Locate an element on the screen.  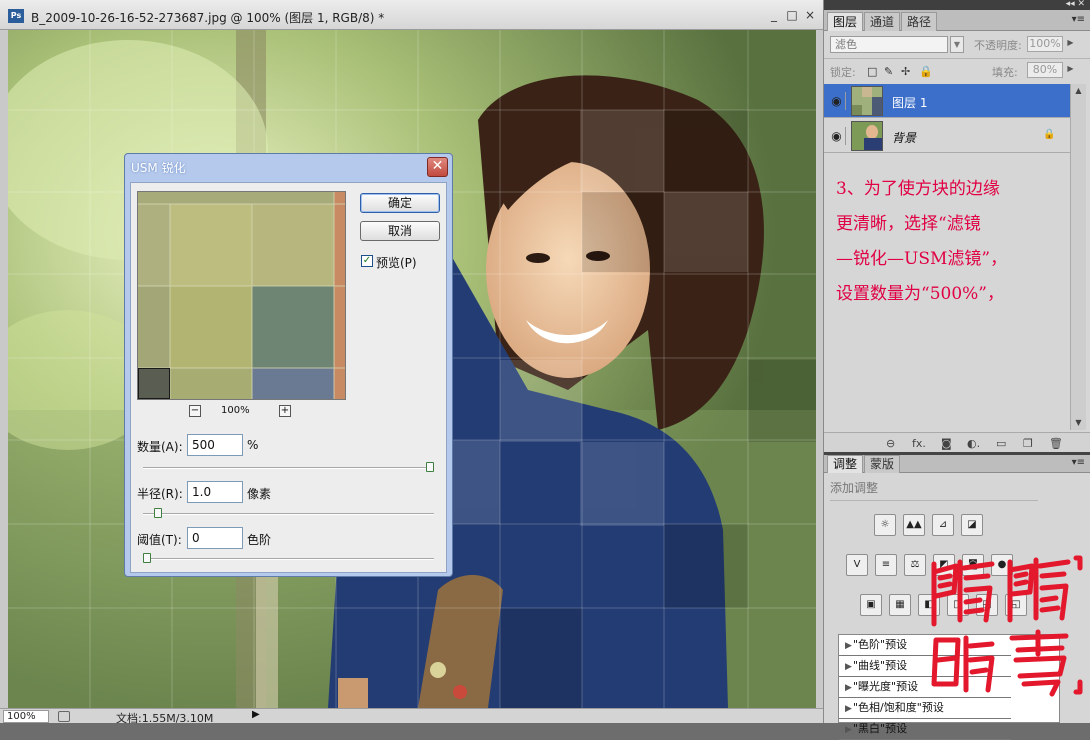
layer-name: 图层 1 is located at coordinates (909, 102).